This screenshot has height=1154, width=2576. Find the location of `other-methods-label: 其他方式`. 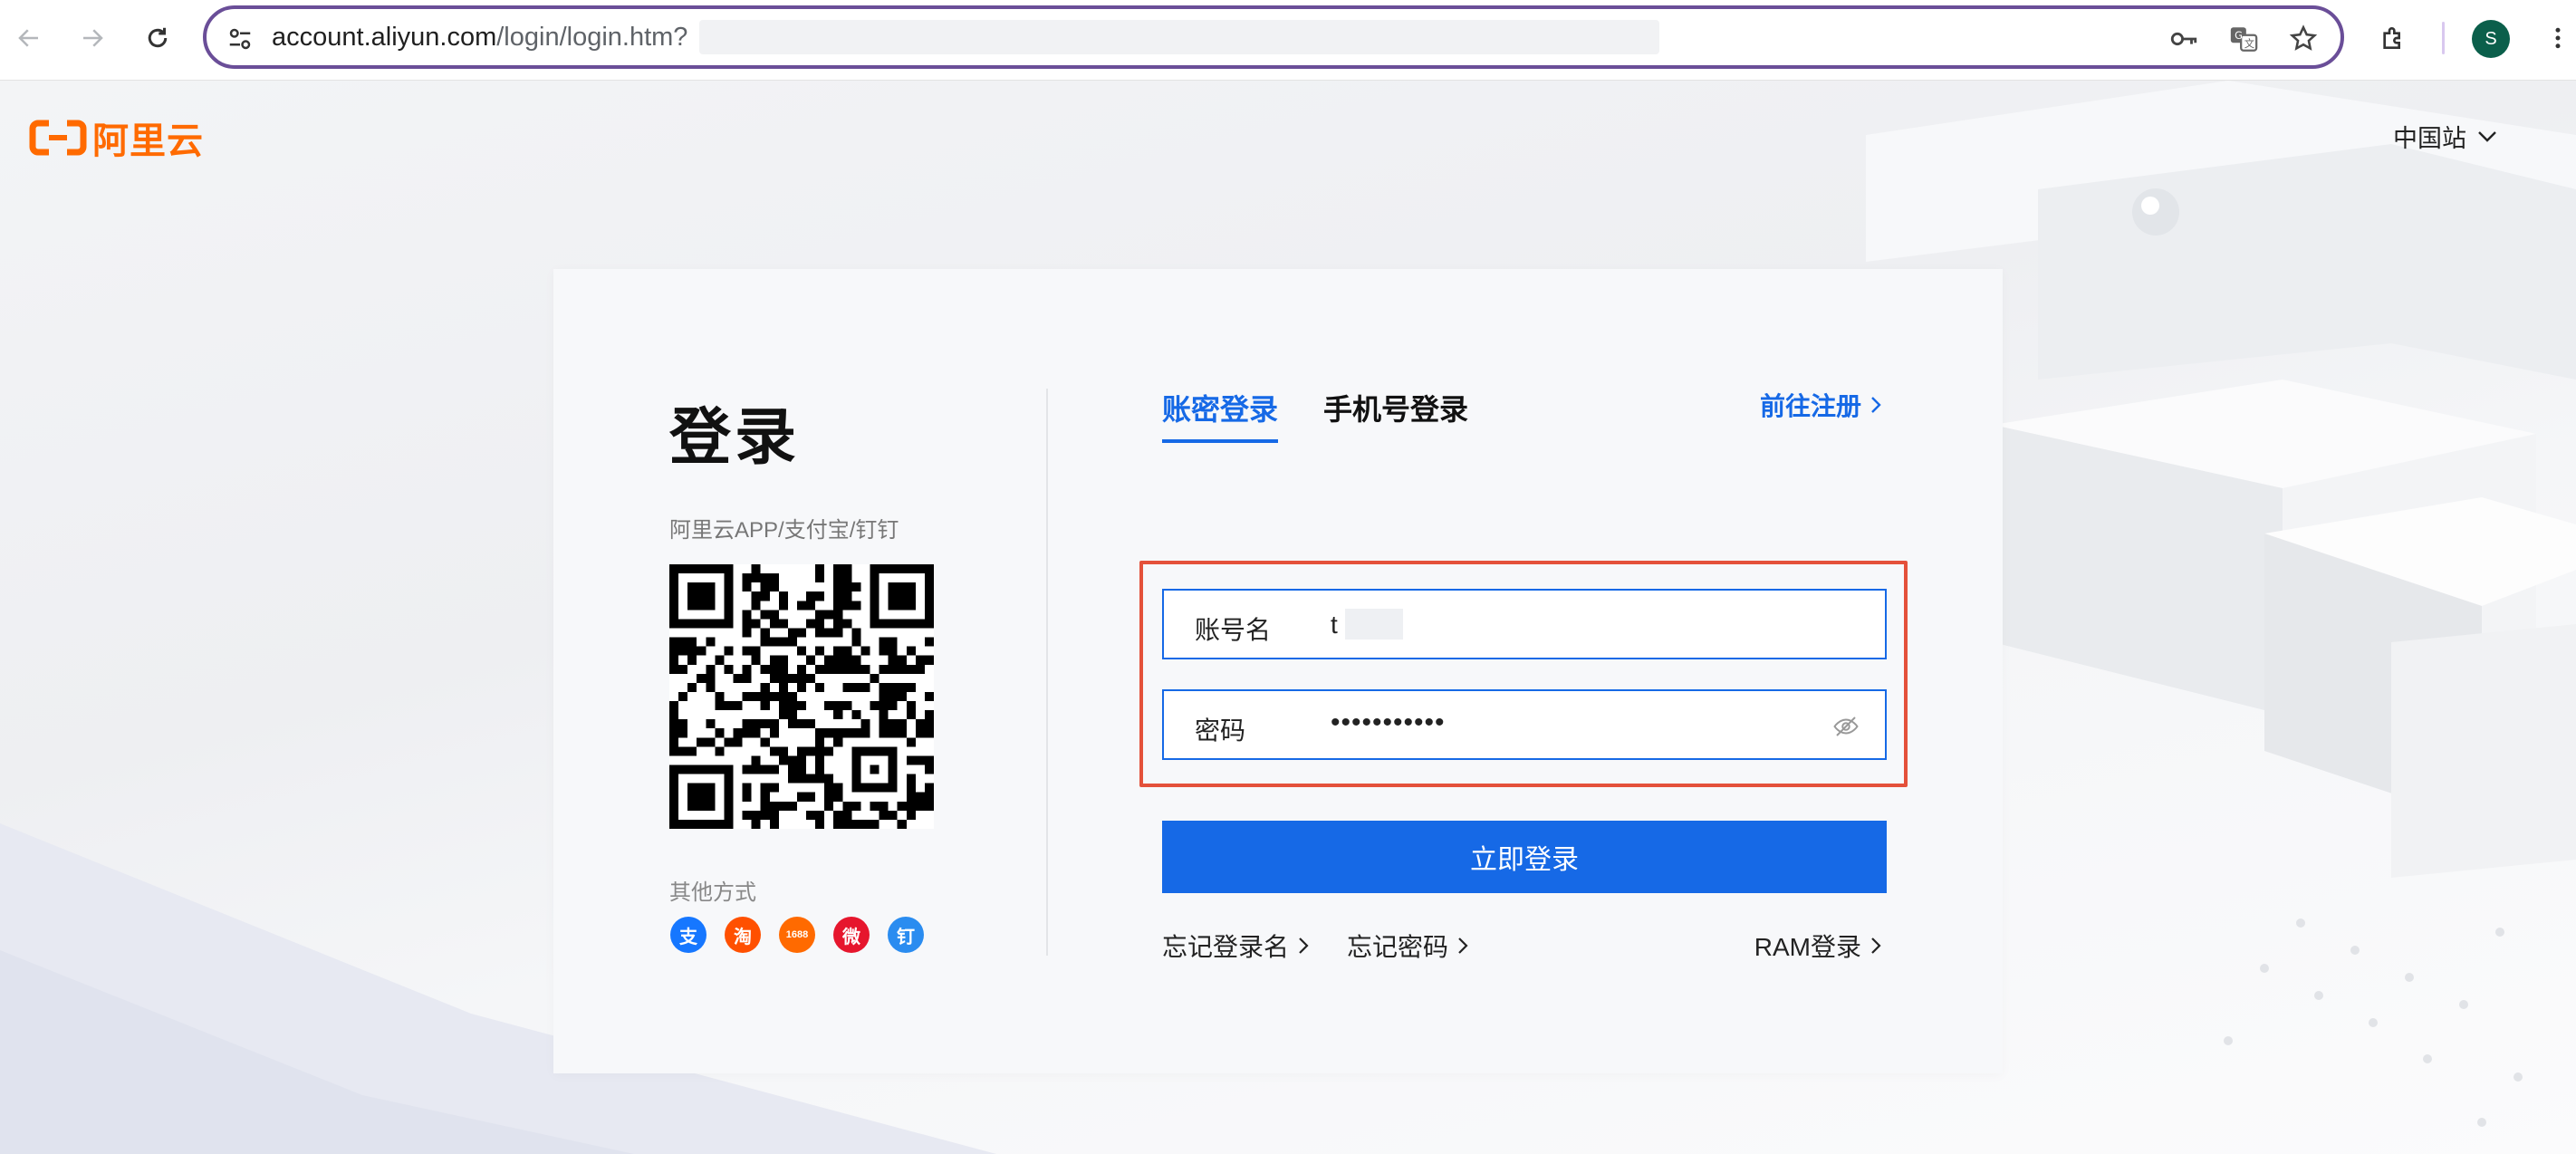

other-methods-label: 其他方式 is located at coordinates (712, 892).